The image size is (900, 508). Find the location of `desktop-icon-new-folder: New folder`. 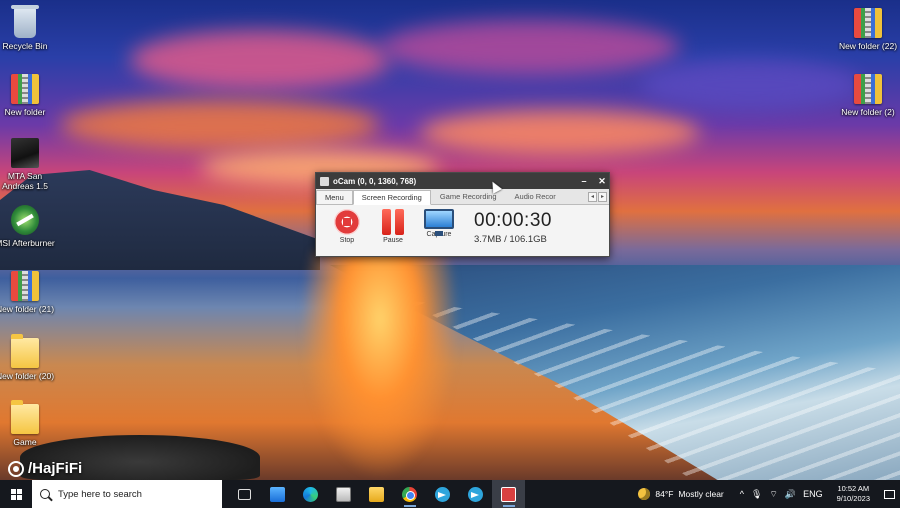

desktop-icon-new-folder: New folder is located at coordinates (27, 95).